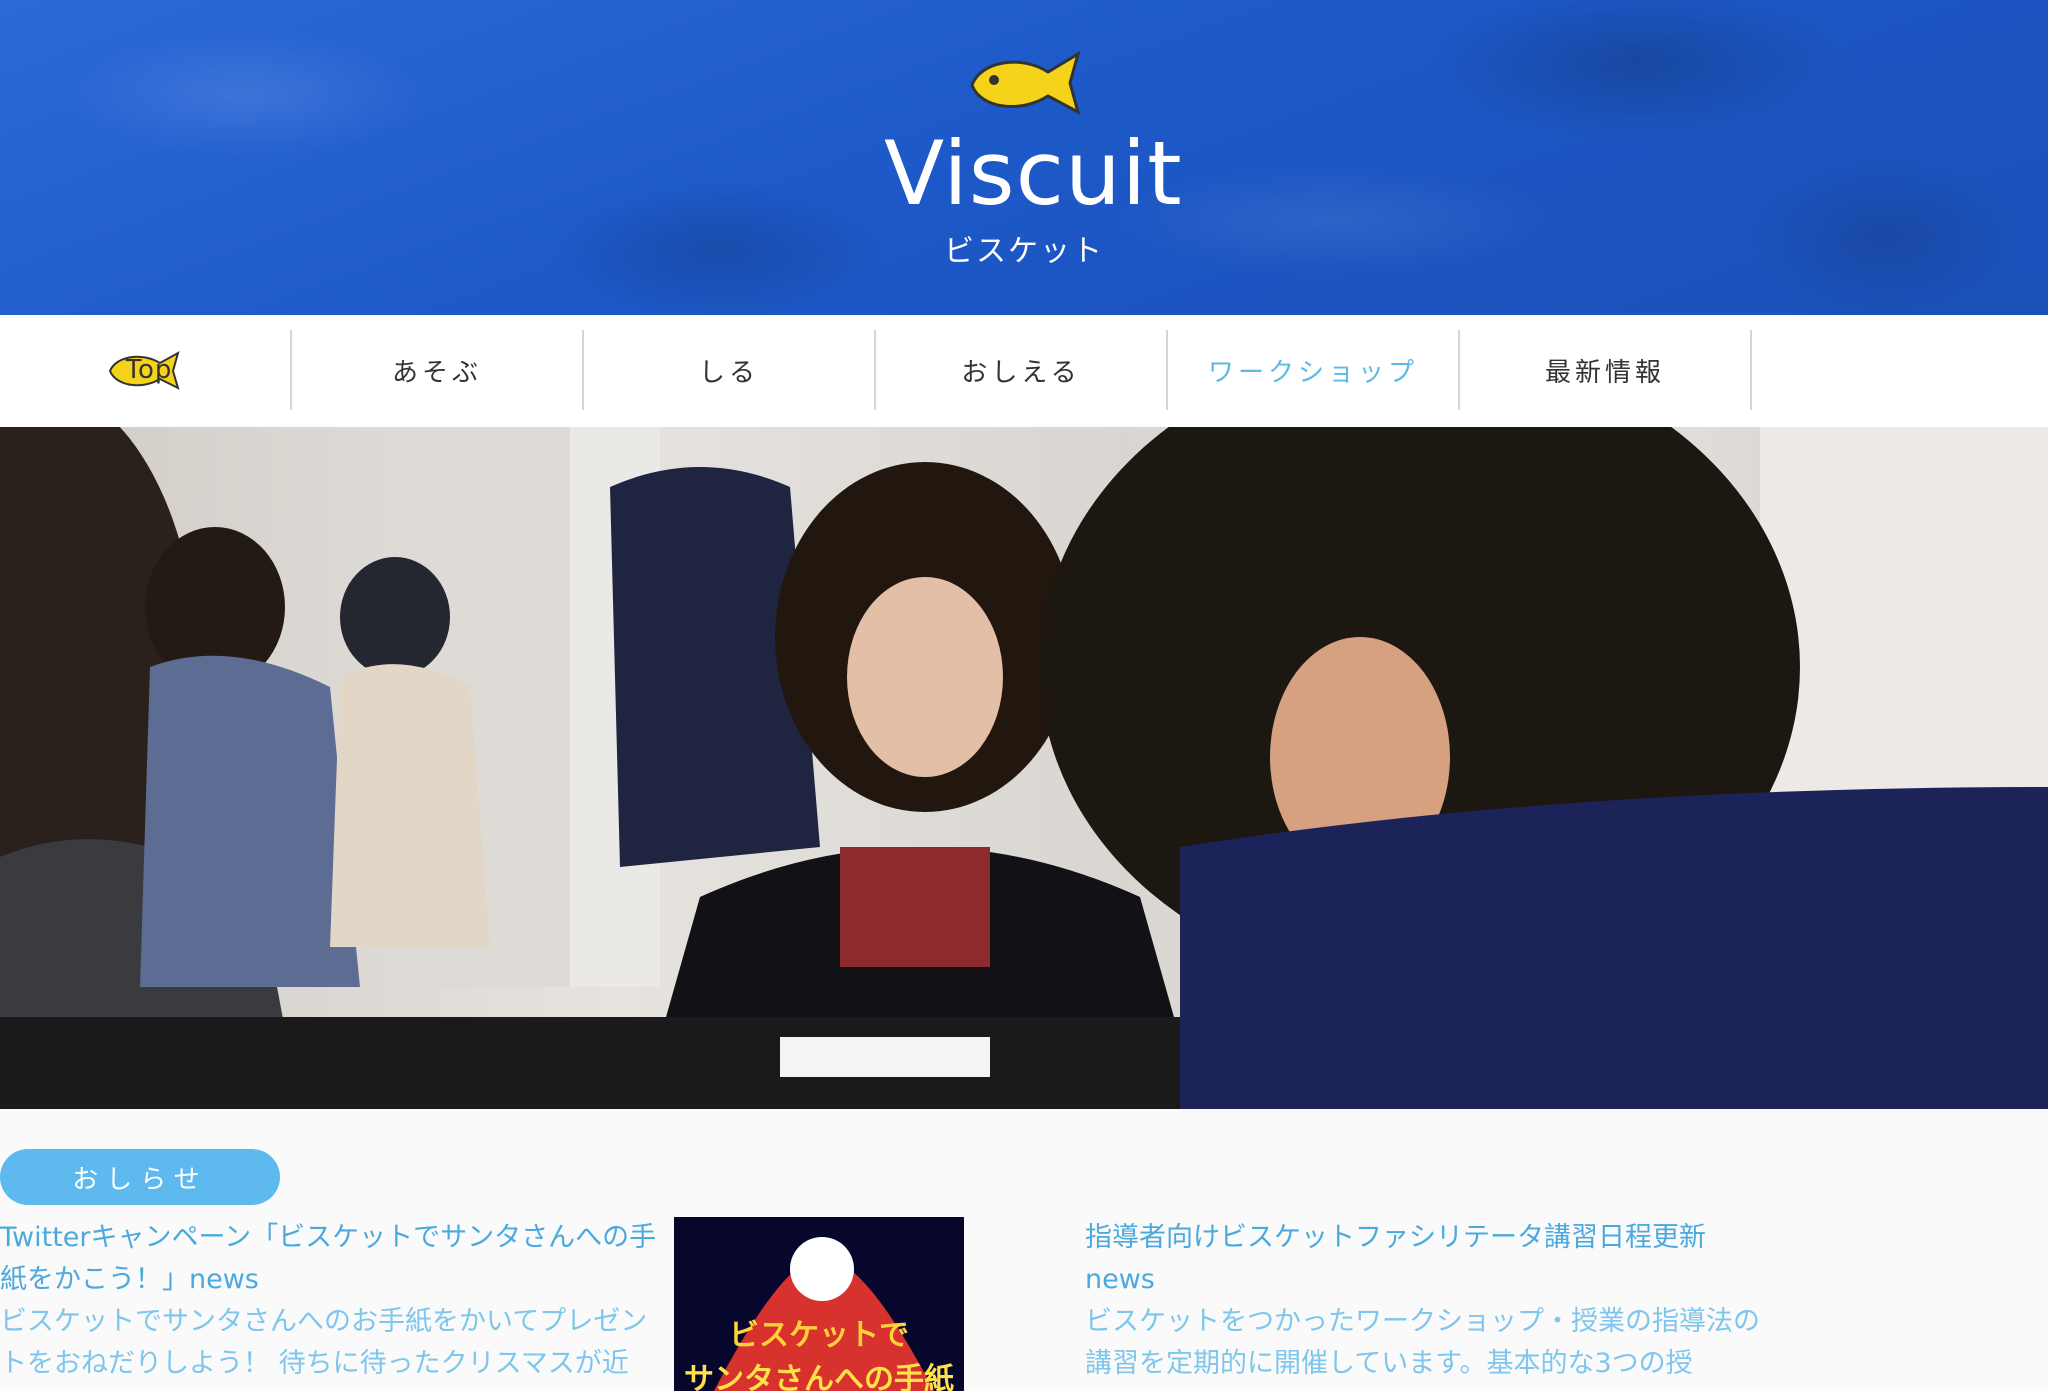  I want to click on nav-label-top: Top, so click(149, 370).